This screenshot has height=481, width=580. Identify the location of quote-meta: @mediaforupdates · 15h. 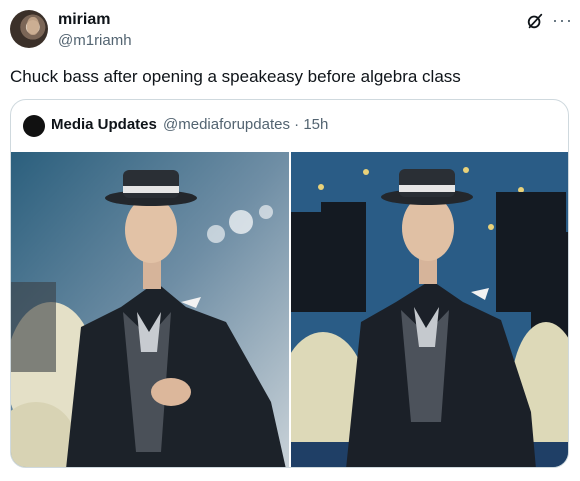
(245, 124).